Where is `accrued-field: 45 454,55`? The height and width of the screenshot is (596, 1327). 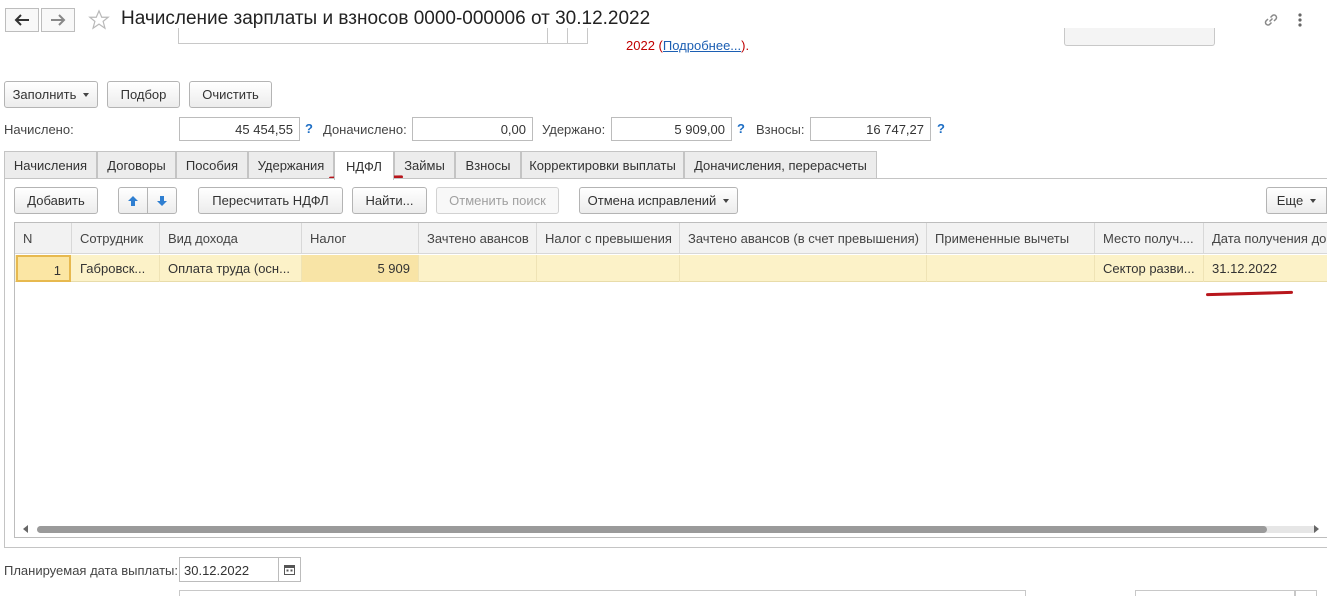
accrued-field: 45 454,55 is located at coordinates (239, 129).